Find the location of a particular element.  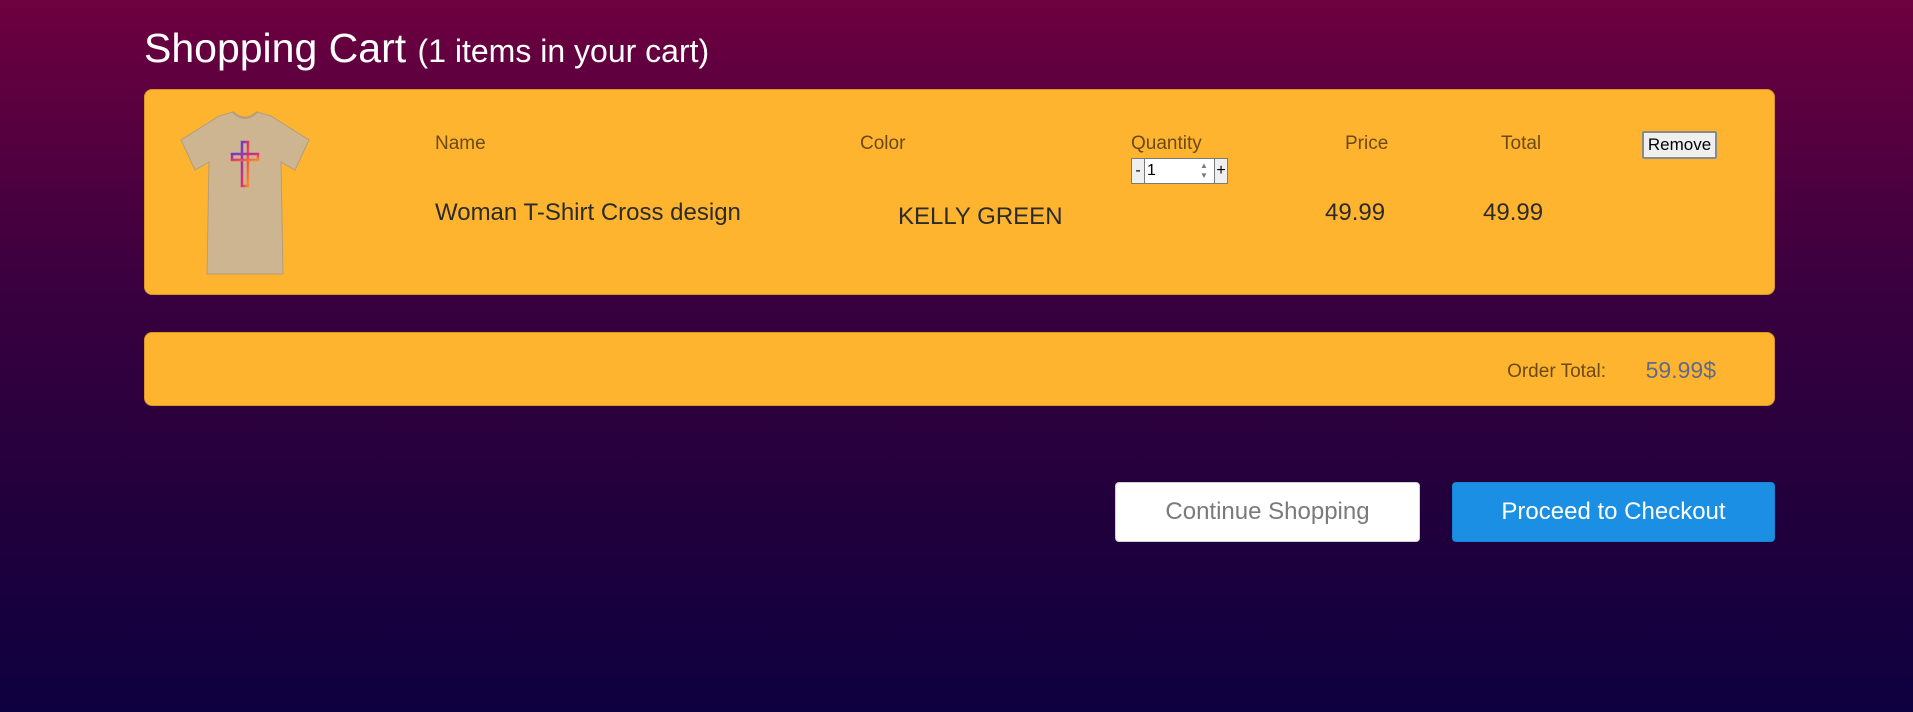

spinner-arrows-icon: ▲ ▼ is located at coordinates (1204, 171).